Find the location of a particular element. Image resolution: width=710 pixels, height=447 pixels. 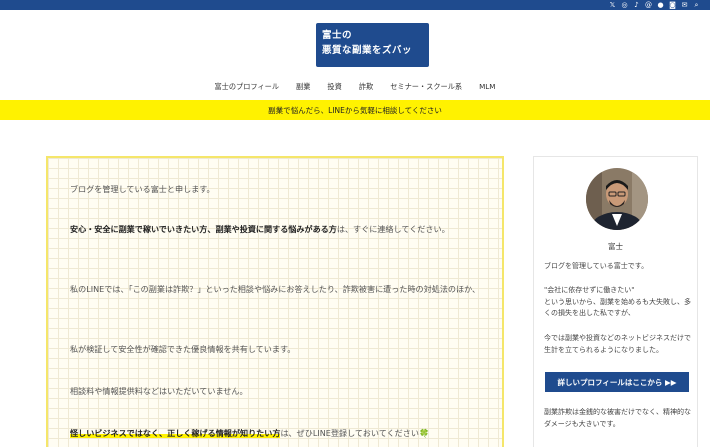

intro-paragraph-2-bold: 安心・安全に副業で稼いでいきたい方、副業や投資に関する悩みがある方 is located at coordinates (203, 229).